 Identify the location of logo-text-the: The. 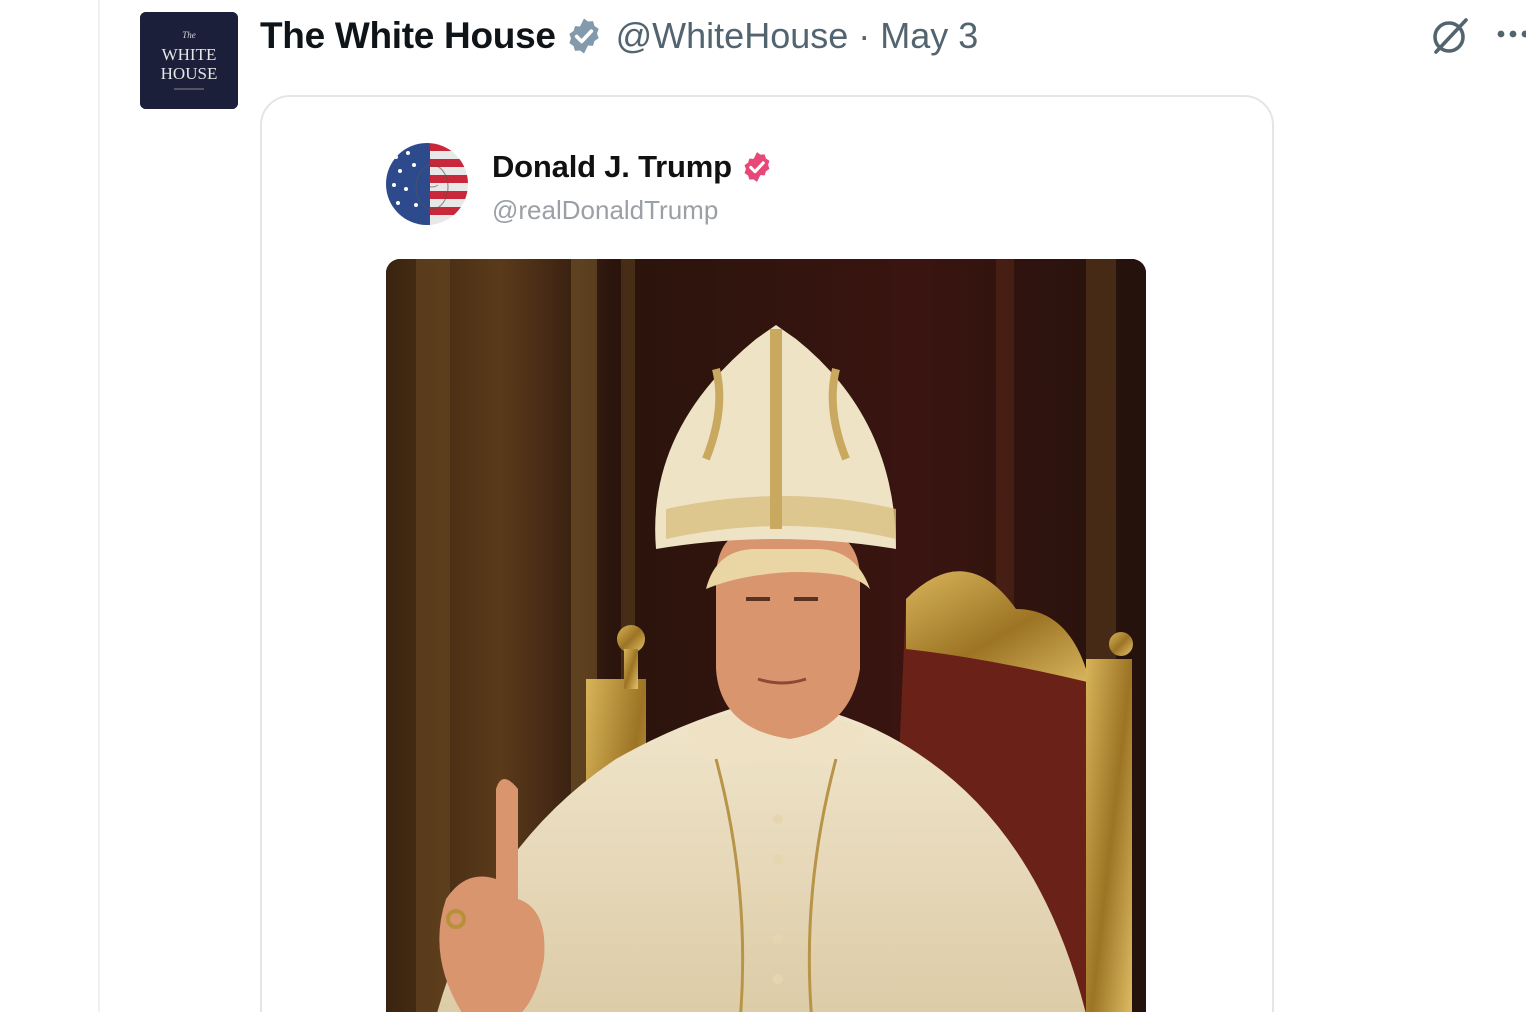
(189, 35).